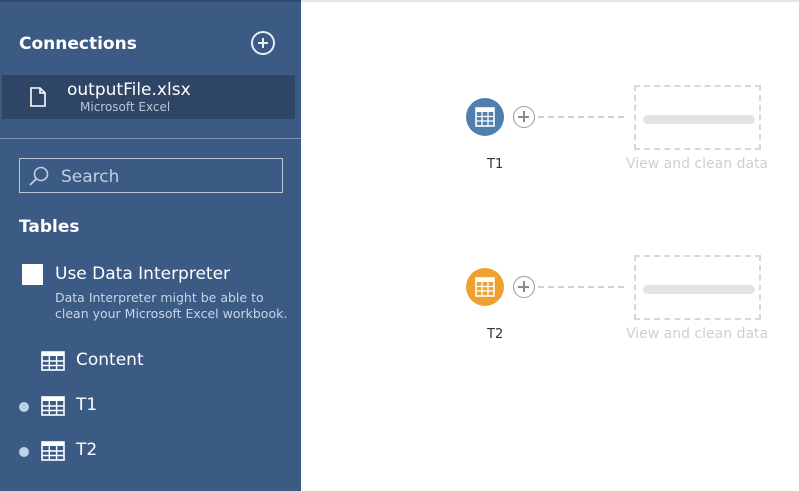 This screenshot has width=799, height=491. Describe the element at coordinates (87, 450) in the screenshot. I see `table-item-label: T2` at that location.